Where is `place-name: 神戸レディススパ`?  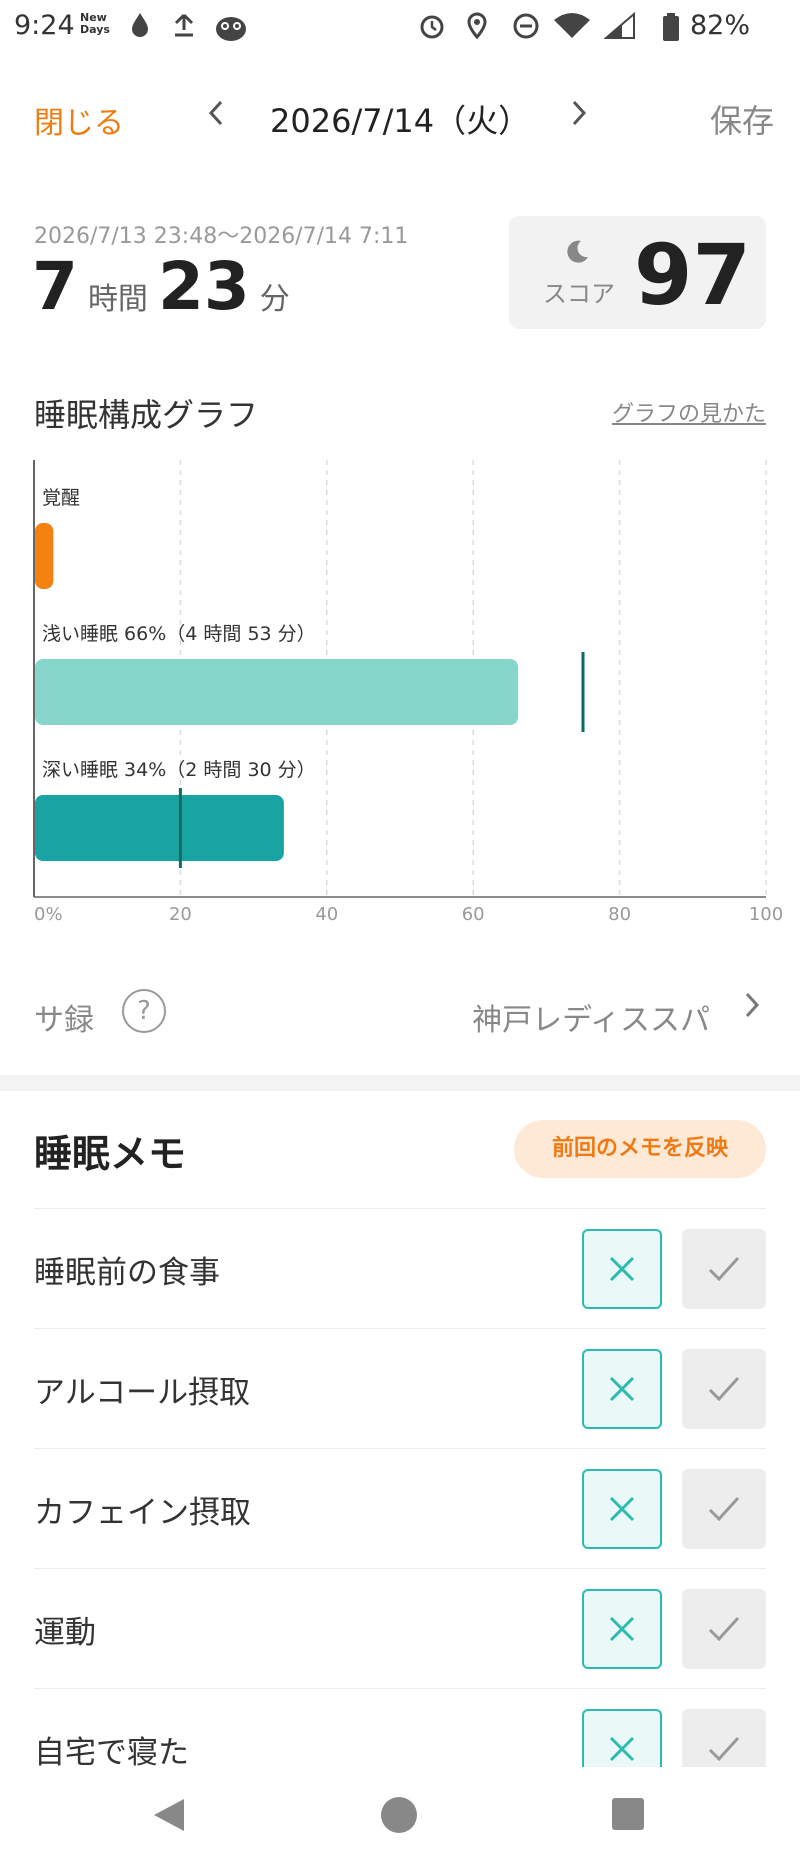
place-name: 神戸レディススパ is located at coordinates (591, 1020).